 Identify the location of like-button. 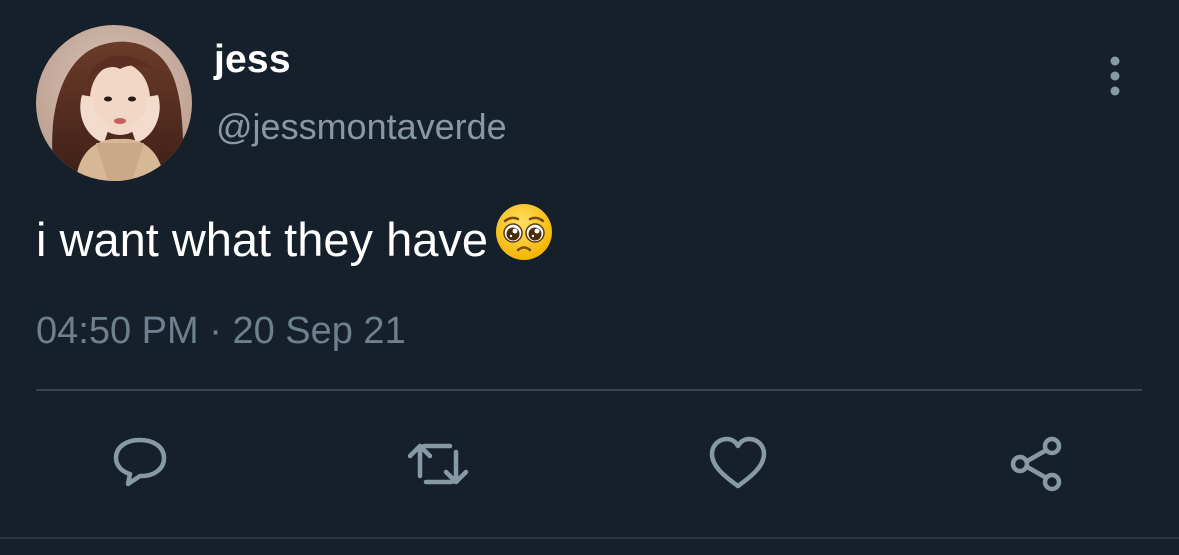
(738, 464).